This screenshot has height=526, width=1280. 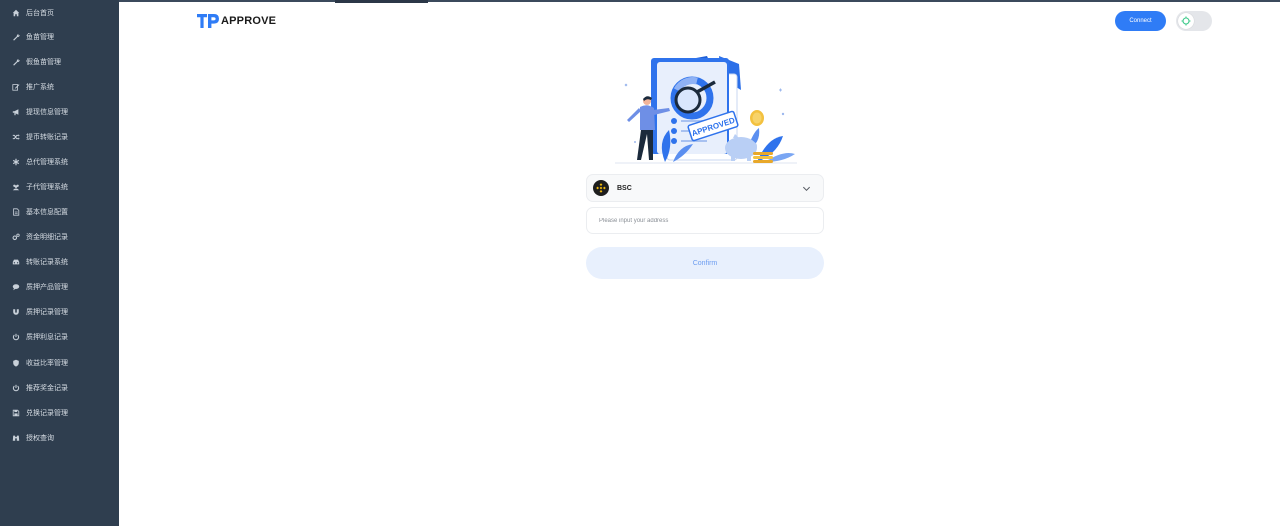 I want to click on sidebar-item-label: 兑换记录管理, so click(x=47, y=412).